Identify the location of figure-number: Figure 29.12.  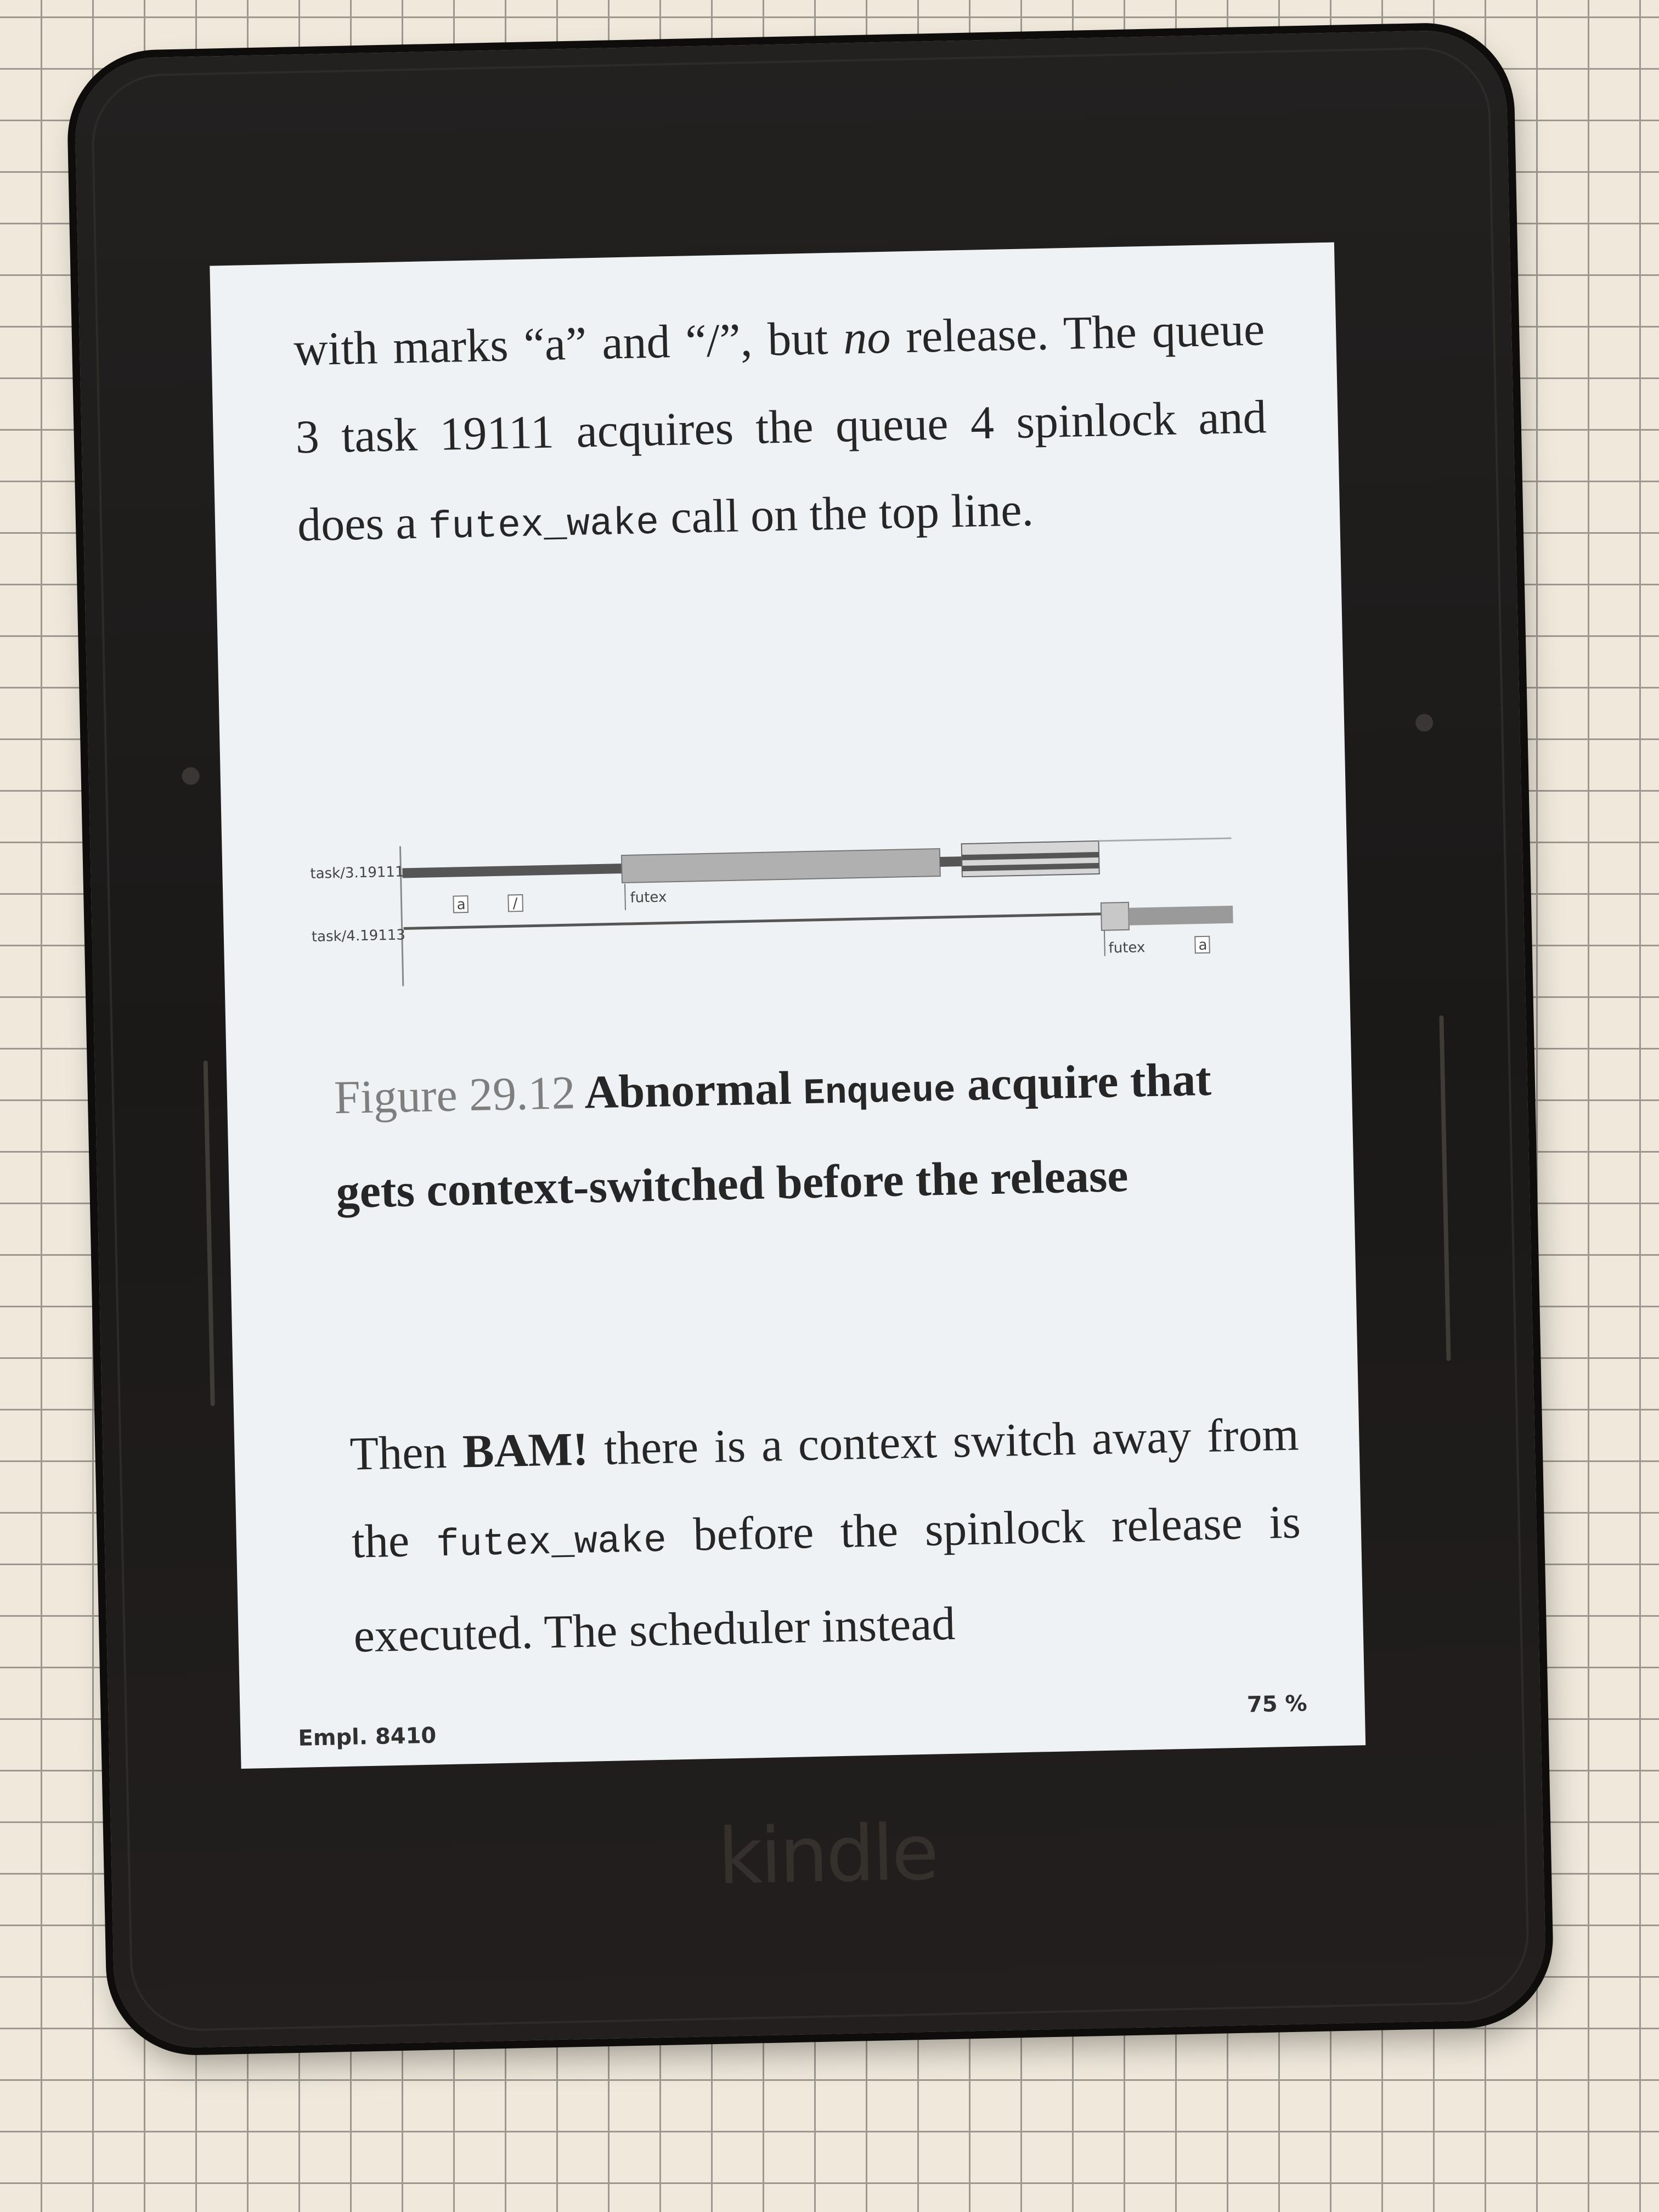
(455, 1095).